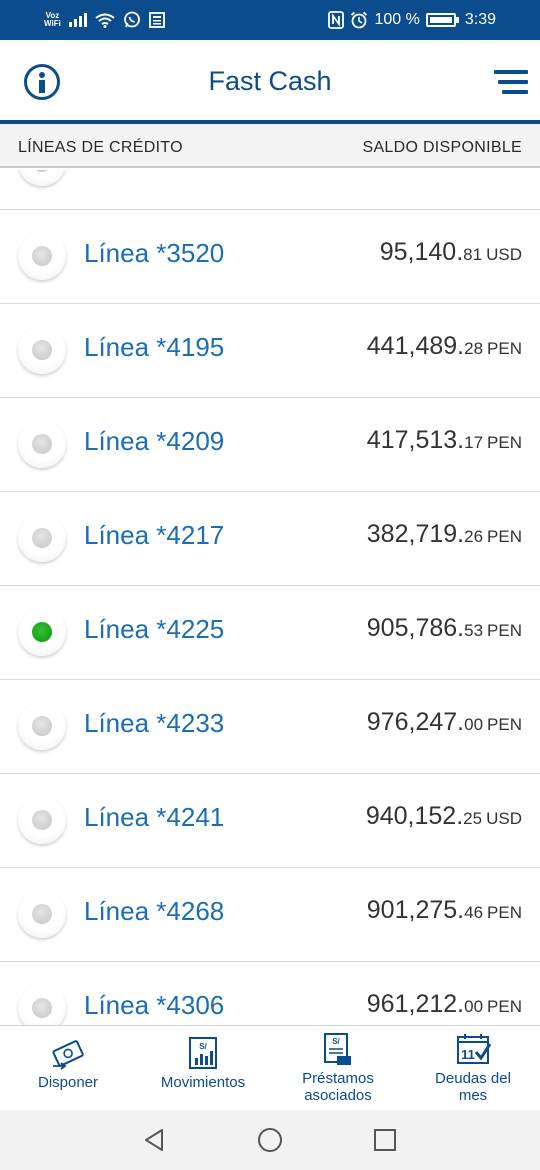 This screenshot has height=1170, width=540. I want to click on signal-icon, so click(77, 20).